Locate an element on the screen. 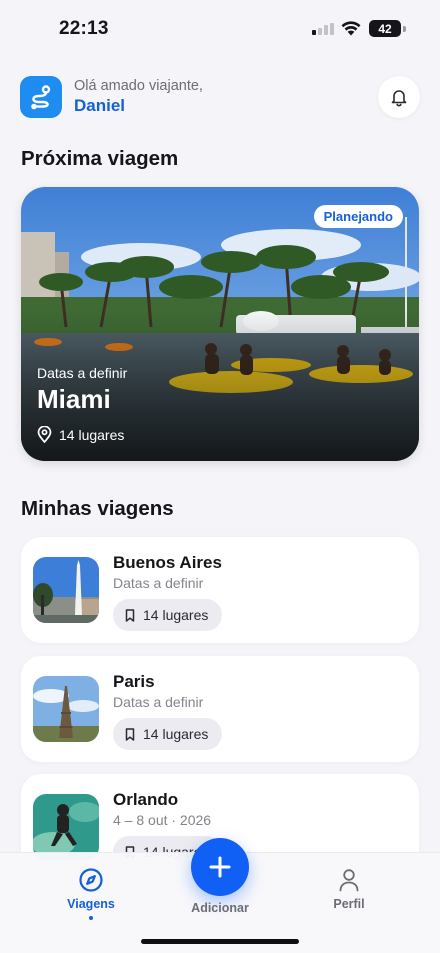 The width and height of the screenshot is (440, 953). trip-city: Buenos Aires is located at coordinates (167, 562).